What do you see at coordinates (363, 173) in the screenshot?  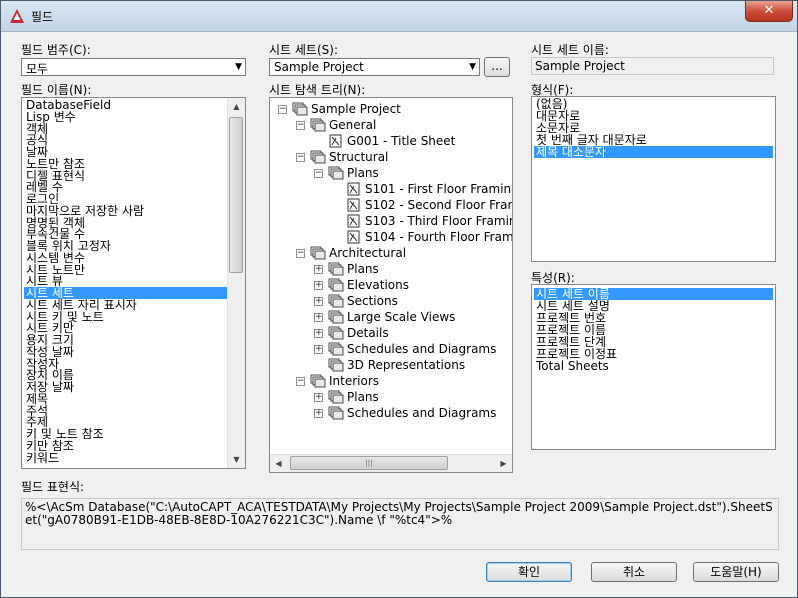 I see `tree-node-label: Plans` at bounding box center [363, 173].